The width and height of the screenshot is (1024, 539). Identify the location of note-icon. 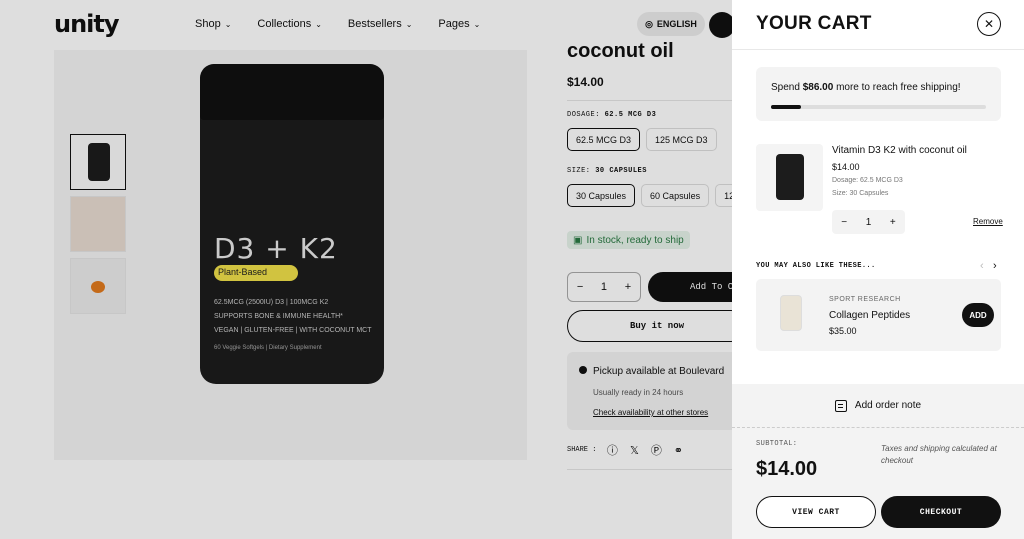
(840, 405).